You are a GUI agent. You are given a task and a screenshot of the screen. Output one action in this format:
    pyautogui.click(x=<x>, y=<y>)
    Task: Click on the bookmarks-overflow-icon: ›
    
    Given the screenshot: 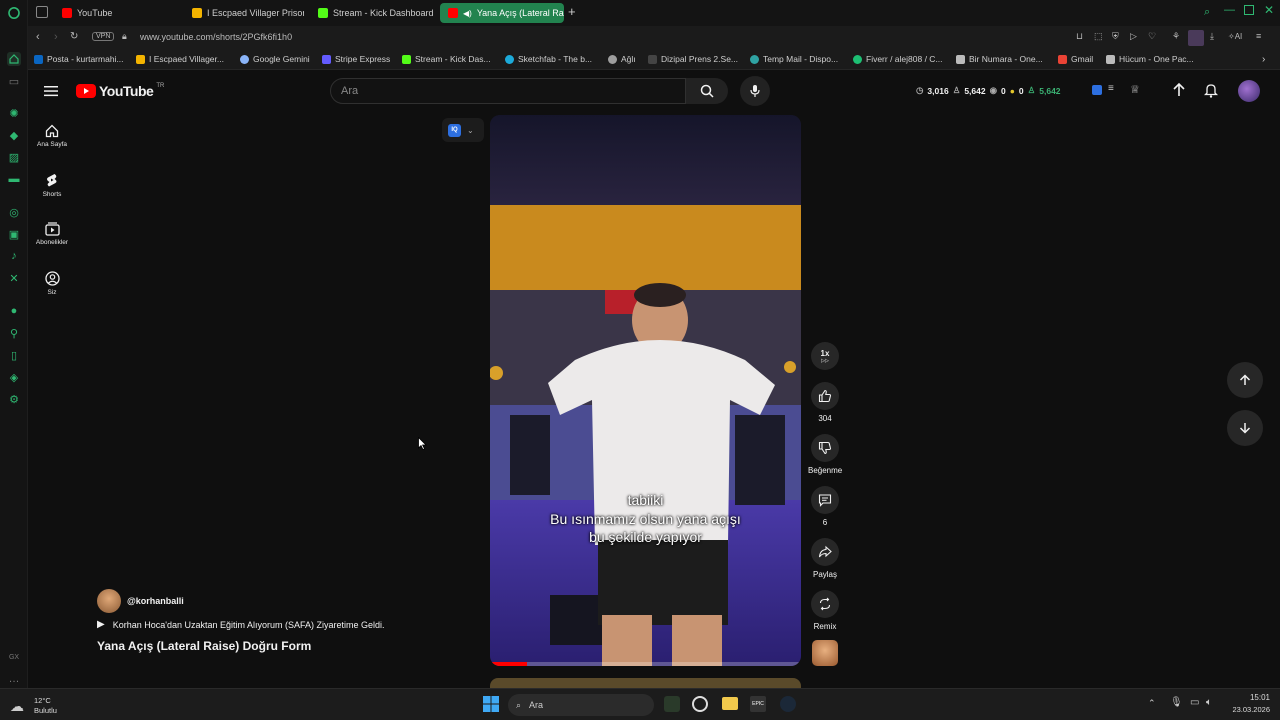 What is the action you would take?
    pyautogui.click(x=1263, y=59)
    